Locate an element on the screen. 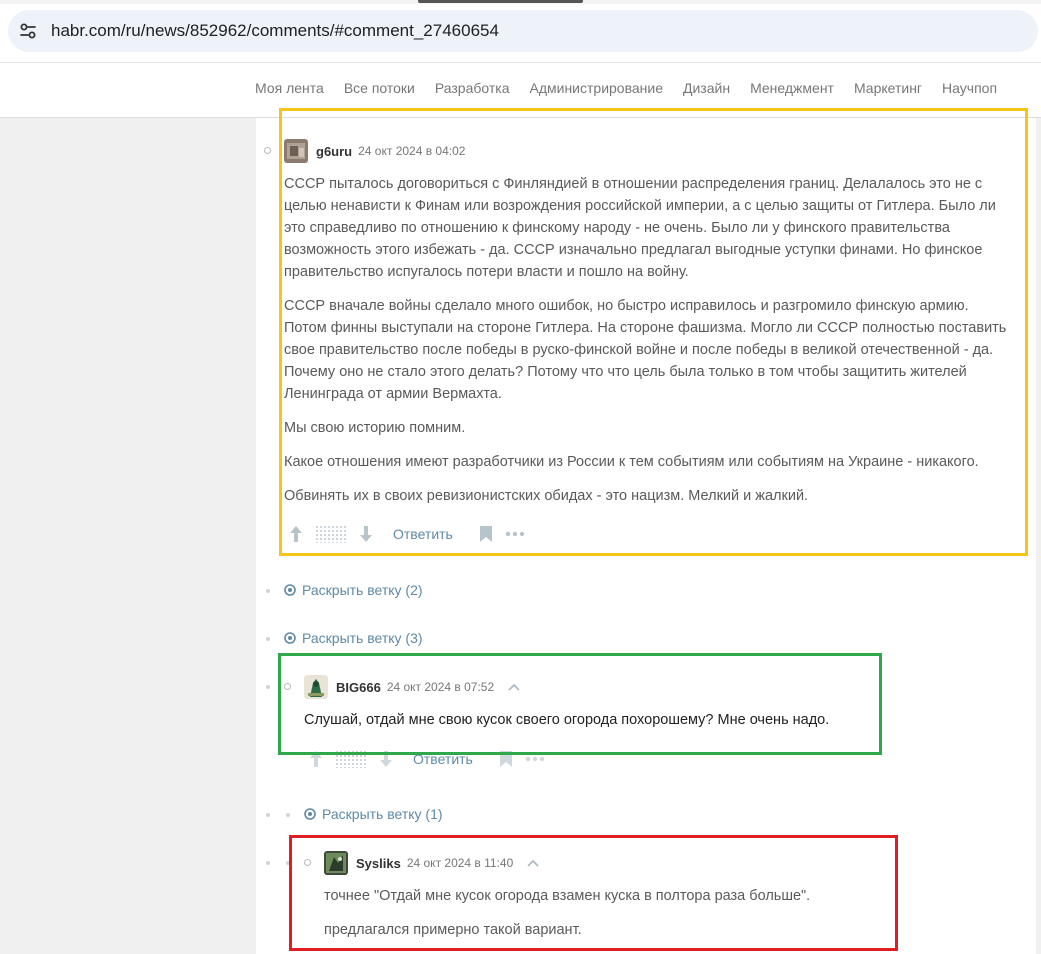 Image resolution: width=1041 pixels, height=954 pixels. nav-item-my-feed: Моя лента is located at coordinates (289, 88).